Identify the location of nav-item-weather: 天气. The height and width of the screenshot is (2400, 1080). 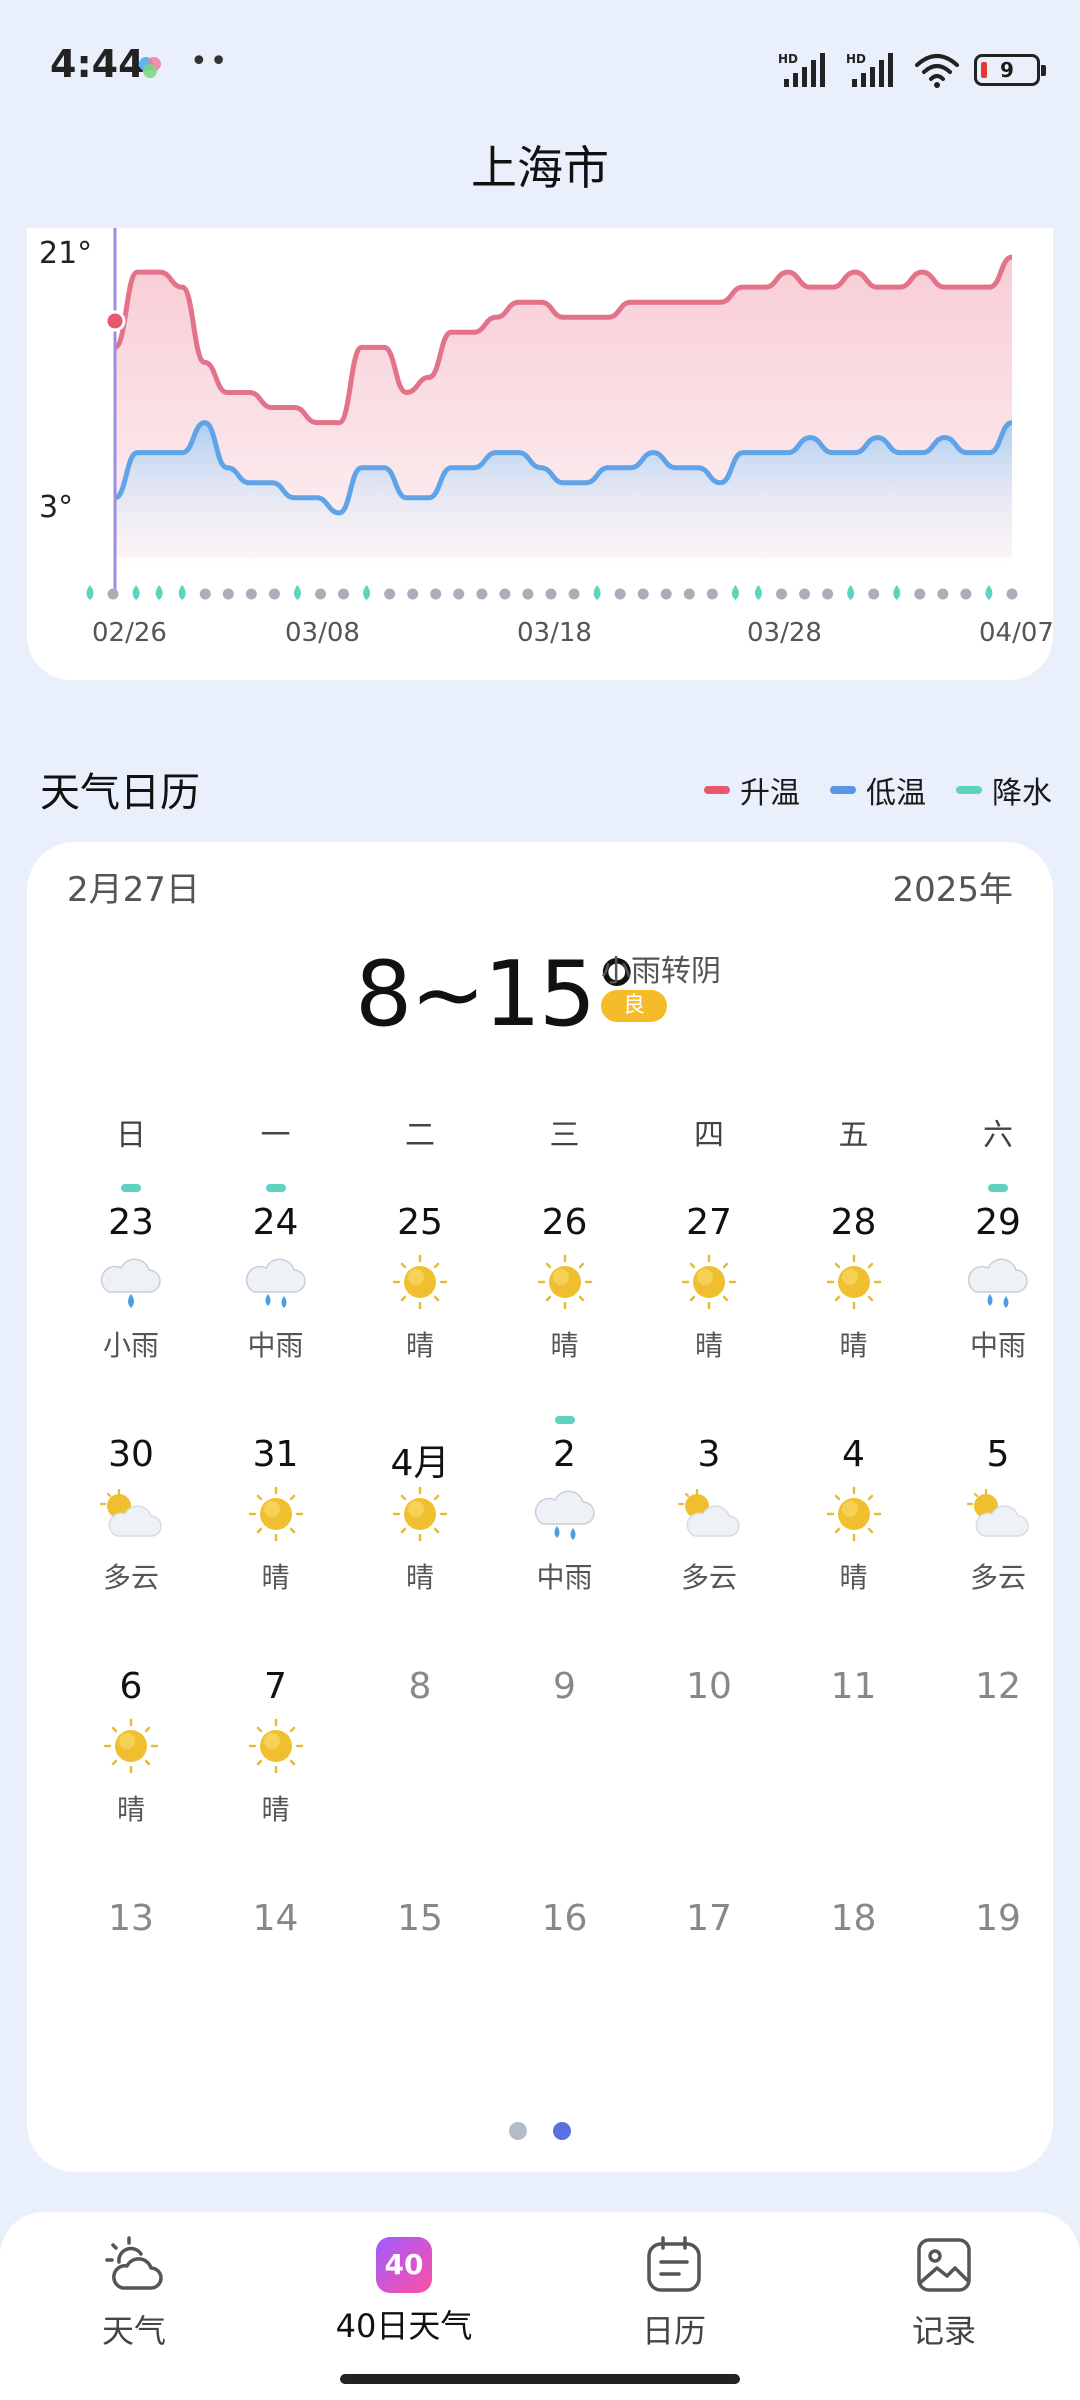
(134, 2292).